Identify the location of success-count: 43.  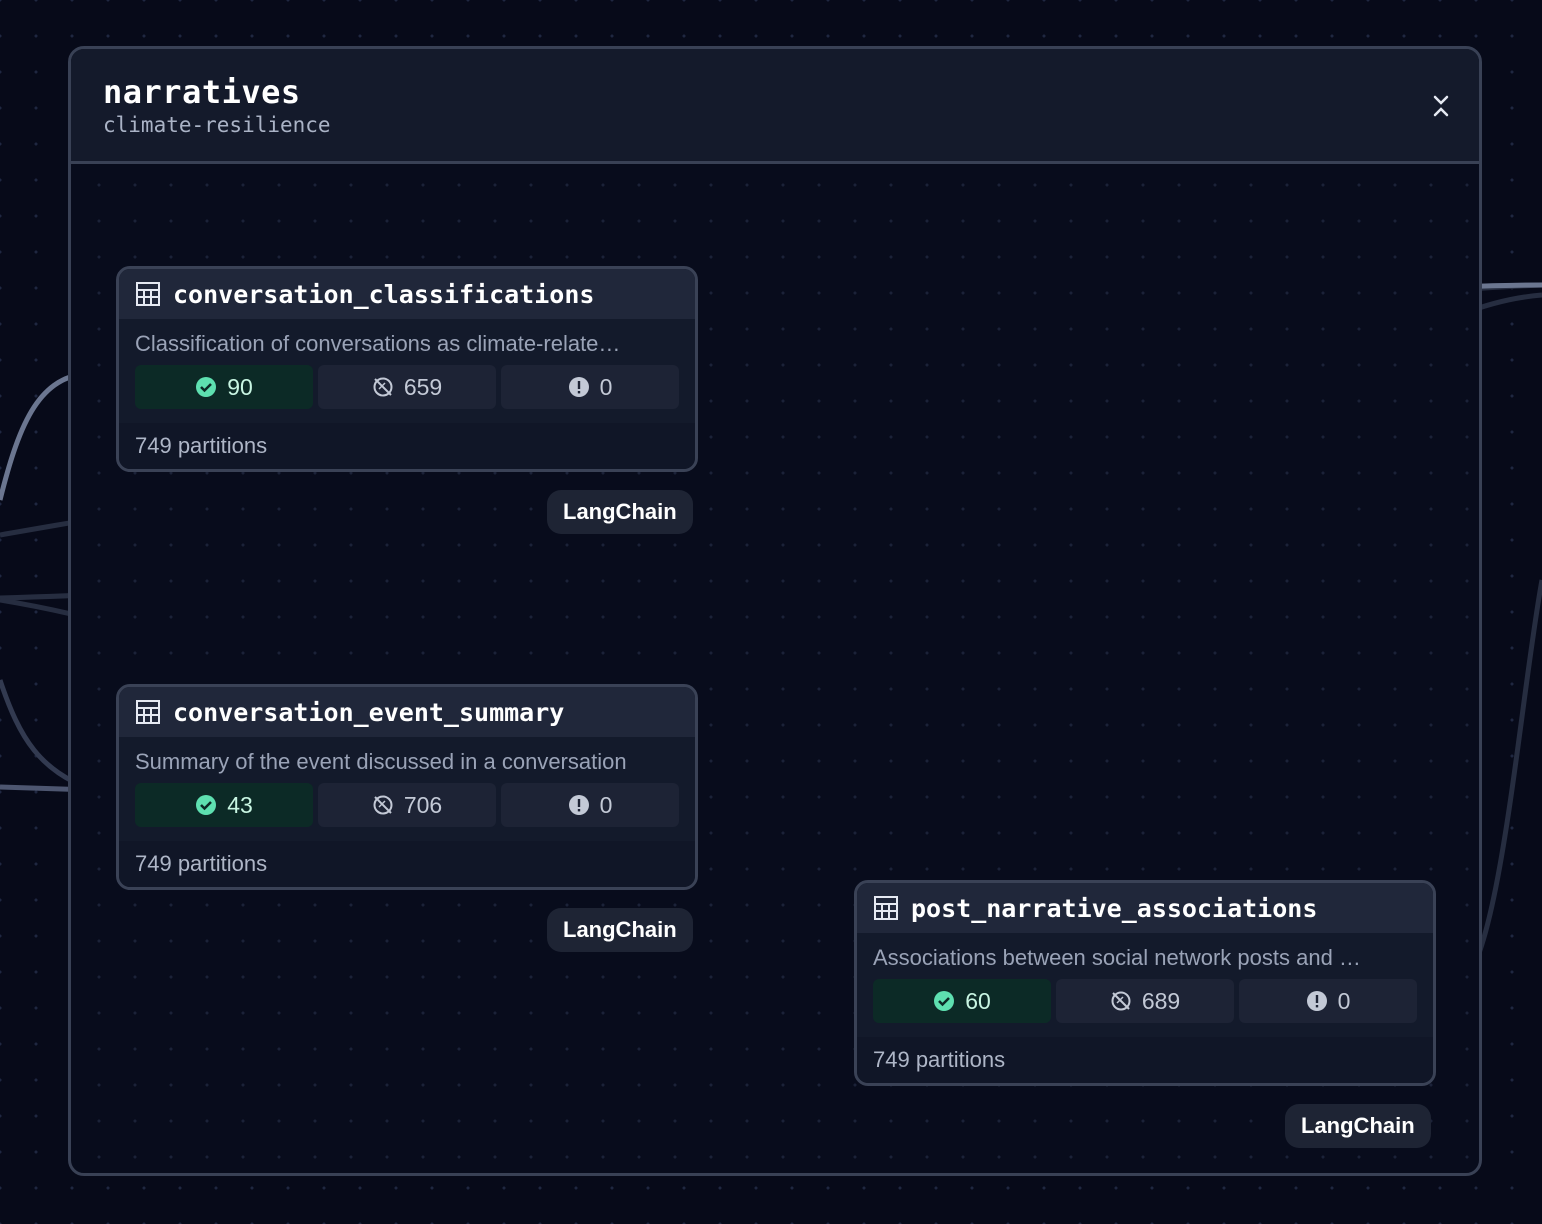
(240, 804).